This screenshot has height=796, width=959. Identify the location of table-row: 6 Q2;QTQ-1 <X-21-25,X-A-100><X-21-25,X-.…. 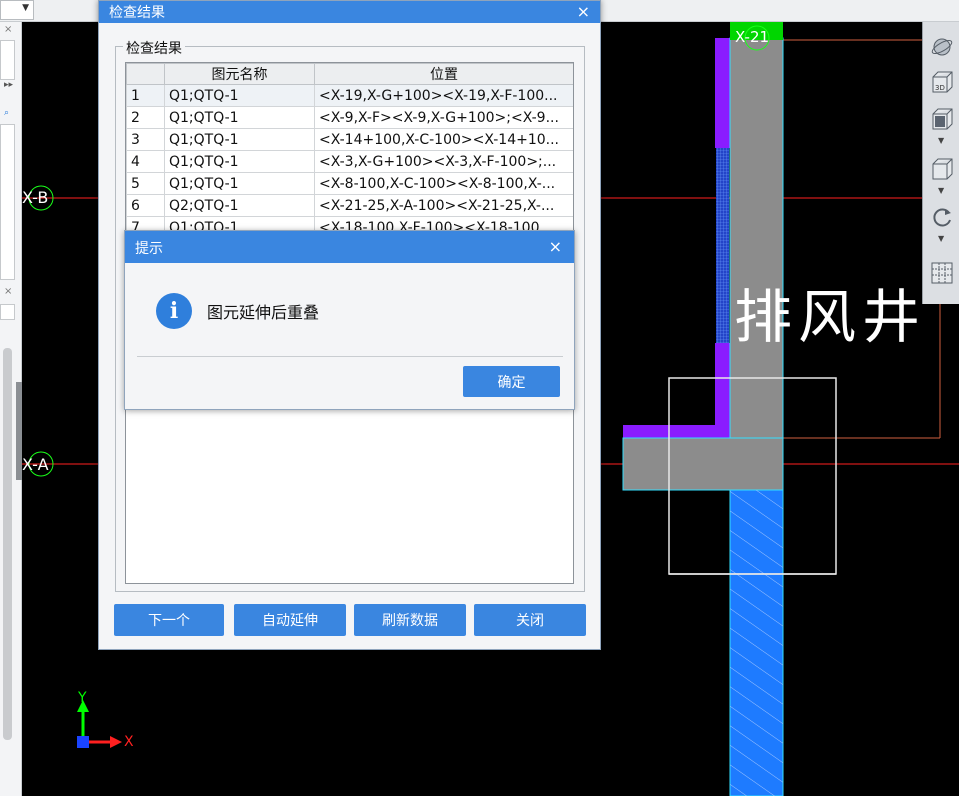
(349, 205).